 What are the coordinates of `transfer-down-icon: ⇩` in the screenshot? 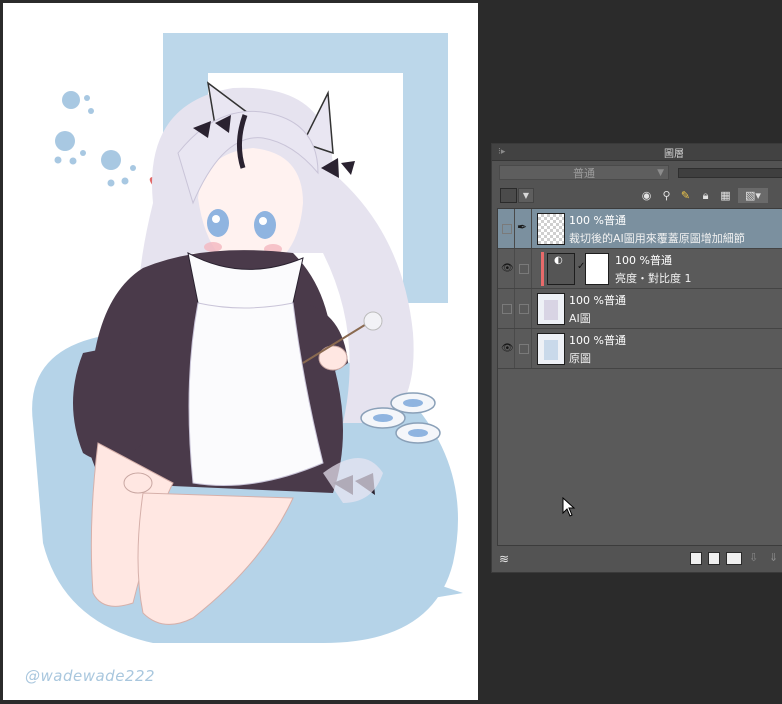 It's located at (753, 557).